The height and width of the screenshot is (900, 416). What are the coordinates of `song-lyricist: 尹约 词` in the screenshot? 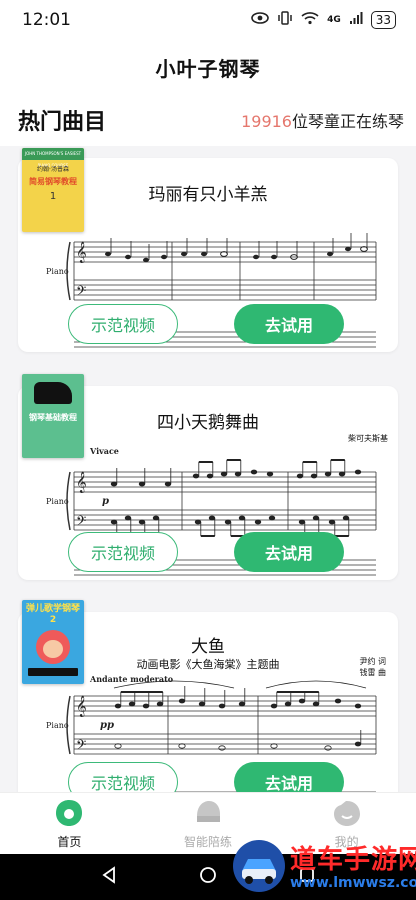 It's located at (372, 661).